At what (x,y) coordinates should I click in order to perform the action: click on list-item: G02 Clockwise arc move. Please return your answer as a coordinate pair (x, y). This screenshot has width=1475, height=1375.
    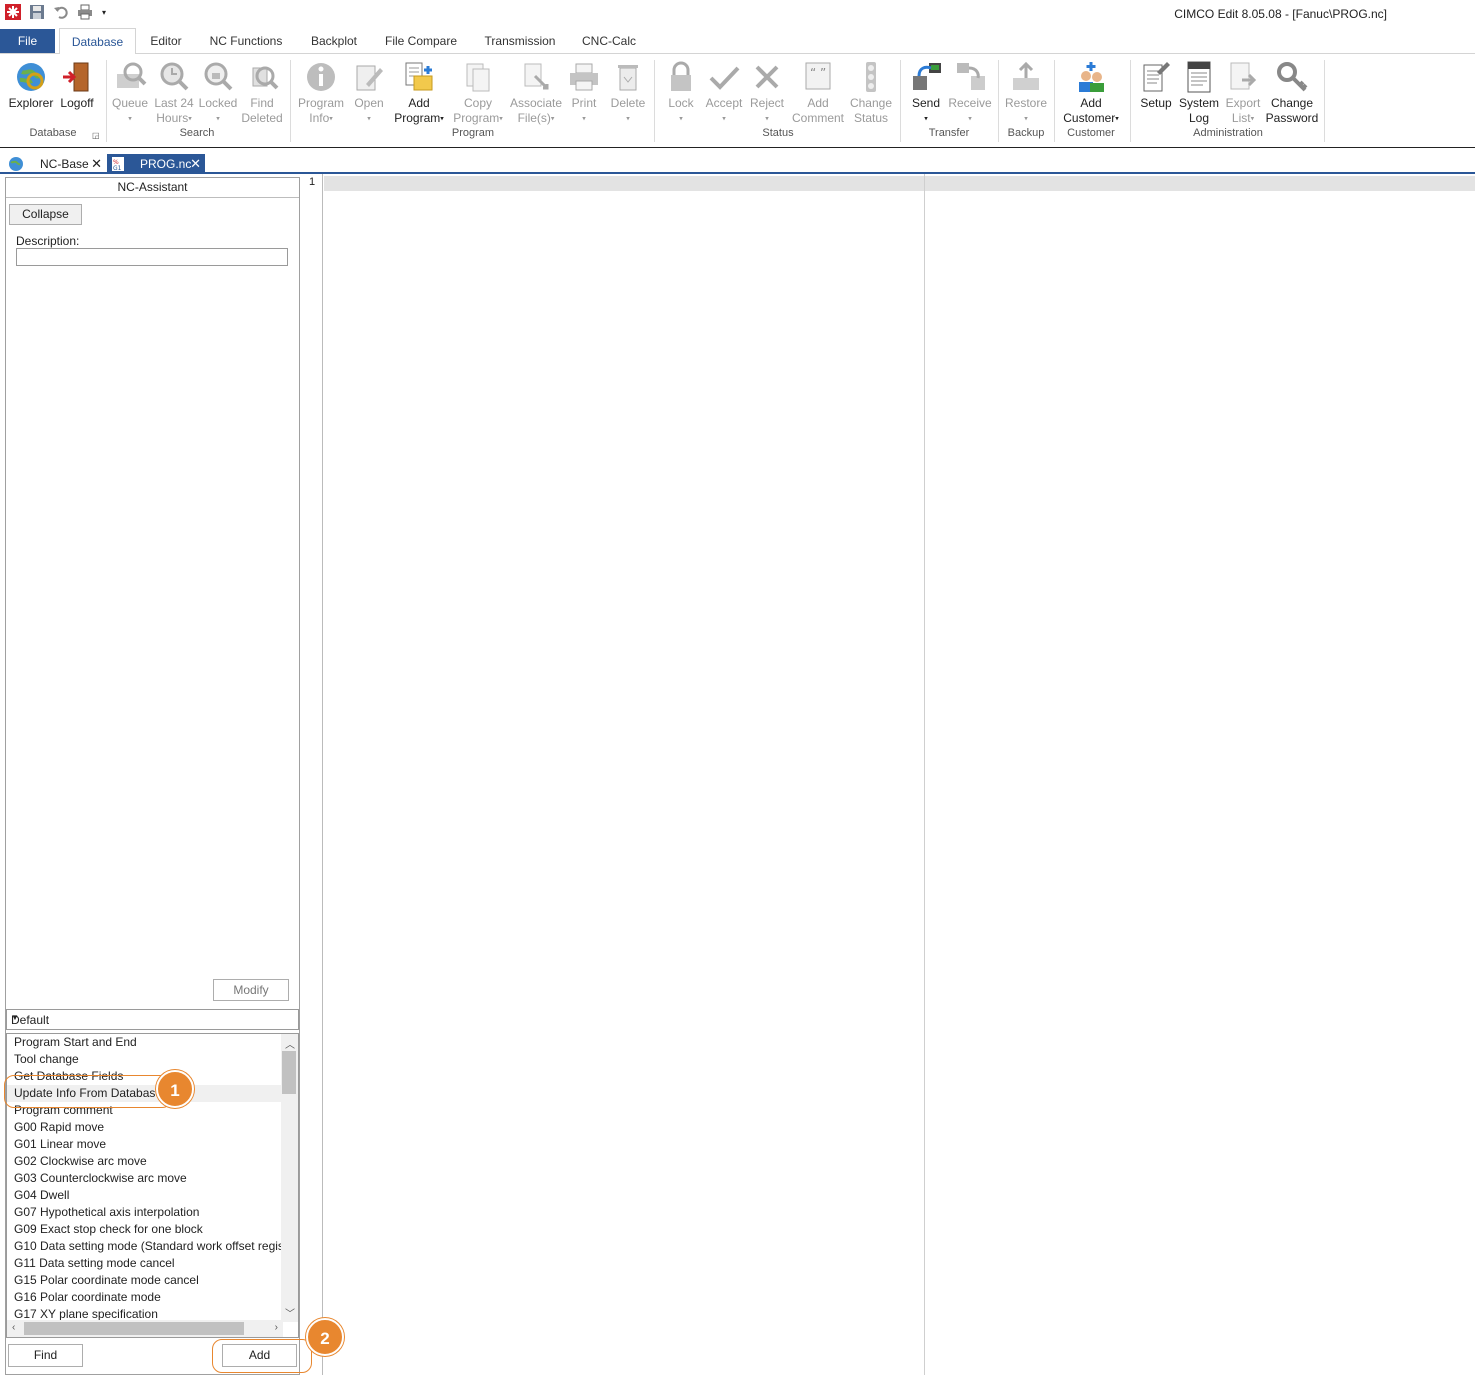
    Looking at the image, I should click on (80, 1161).